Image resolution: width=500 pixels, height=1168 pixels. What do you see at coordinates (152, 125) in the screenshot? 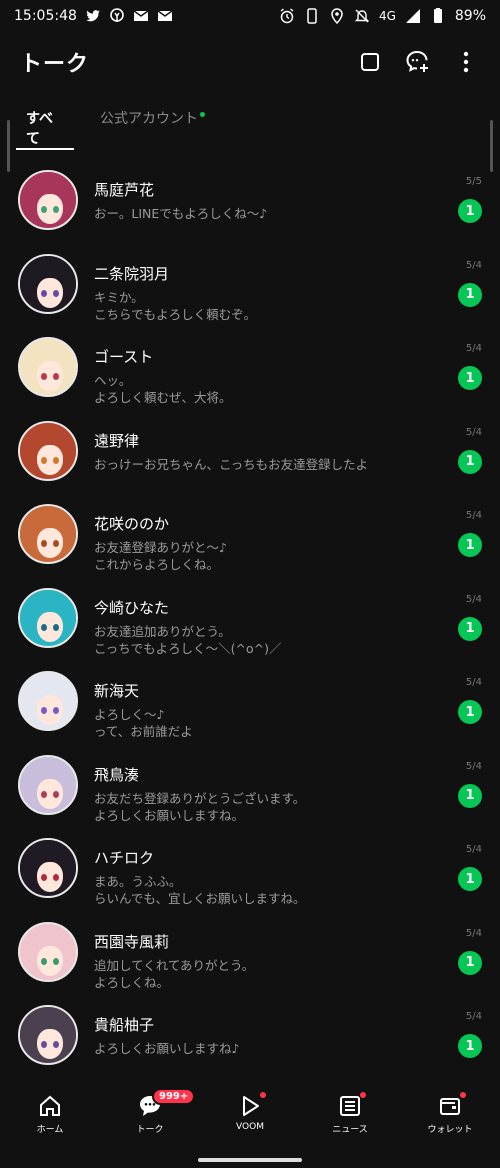
I see `tab-official-accounts: 公式アカウント` at bounding box center [152, 125].